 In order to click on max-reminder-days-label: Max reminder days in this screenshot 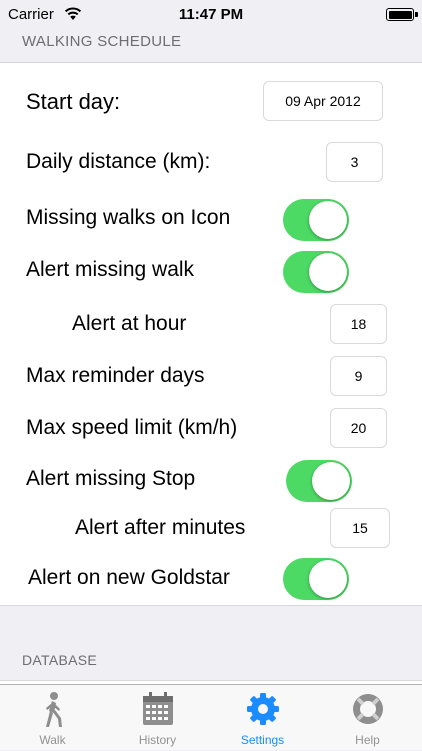, I will do `click(115, 375)`.